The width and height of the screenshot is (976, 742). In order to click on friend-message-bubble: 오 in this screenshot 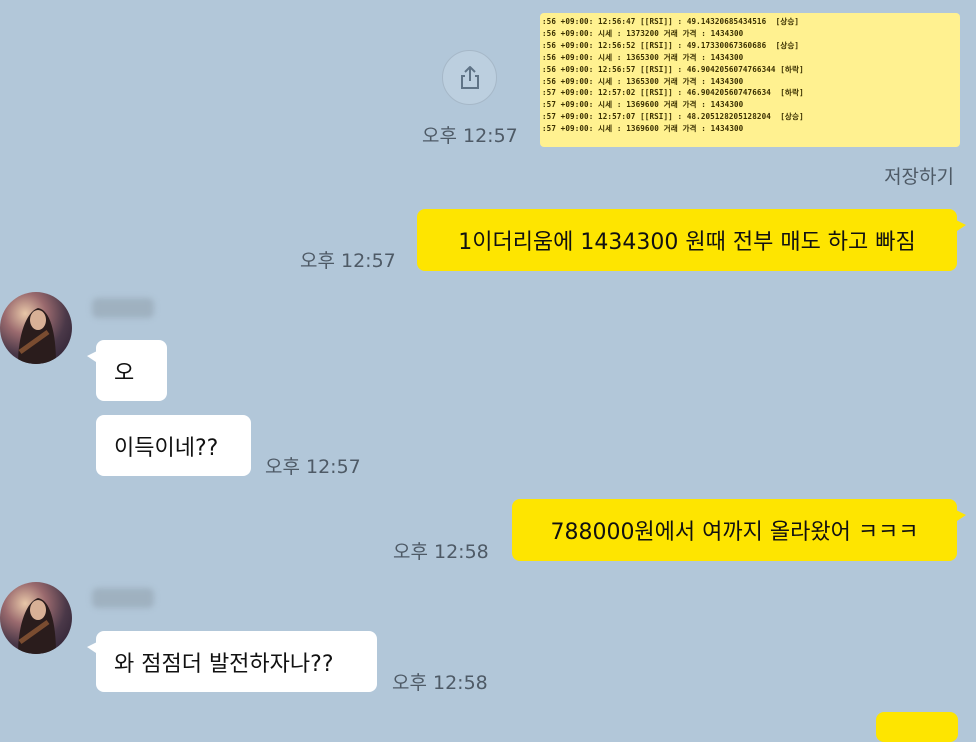, I will do `click(127, 370)`.